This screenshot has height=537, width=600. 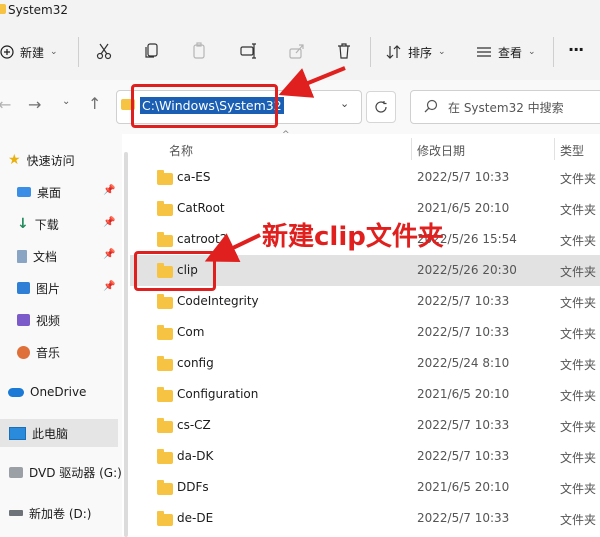 I want to click on more-options-button: ···, so click(x=576, y=49).